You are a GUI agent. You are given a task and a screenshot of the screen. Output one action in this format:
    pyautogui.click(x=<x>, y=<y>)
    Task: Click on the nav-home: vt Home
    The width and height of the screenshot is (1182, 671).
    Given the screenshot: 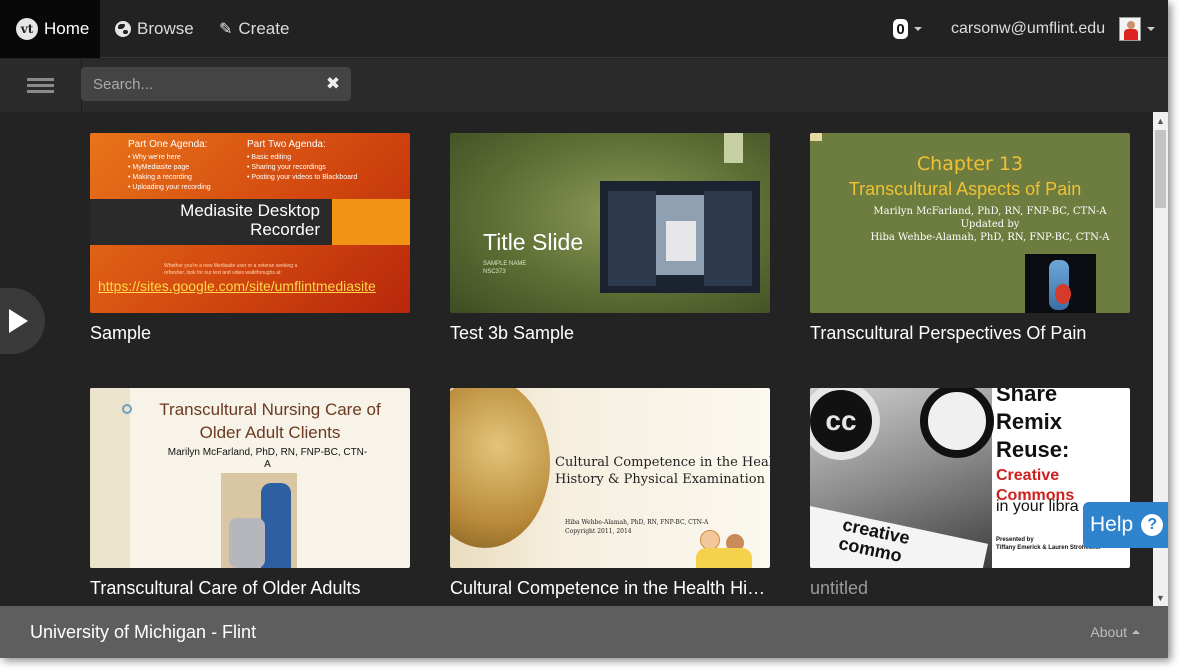 What is the action you would take?
    pyautogui.click(x=50, y=29)
    